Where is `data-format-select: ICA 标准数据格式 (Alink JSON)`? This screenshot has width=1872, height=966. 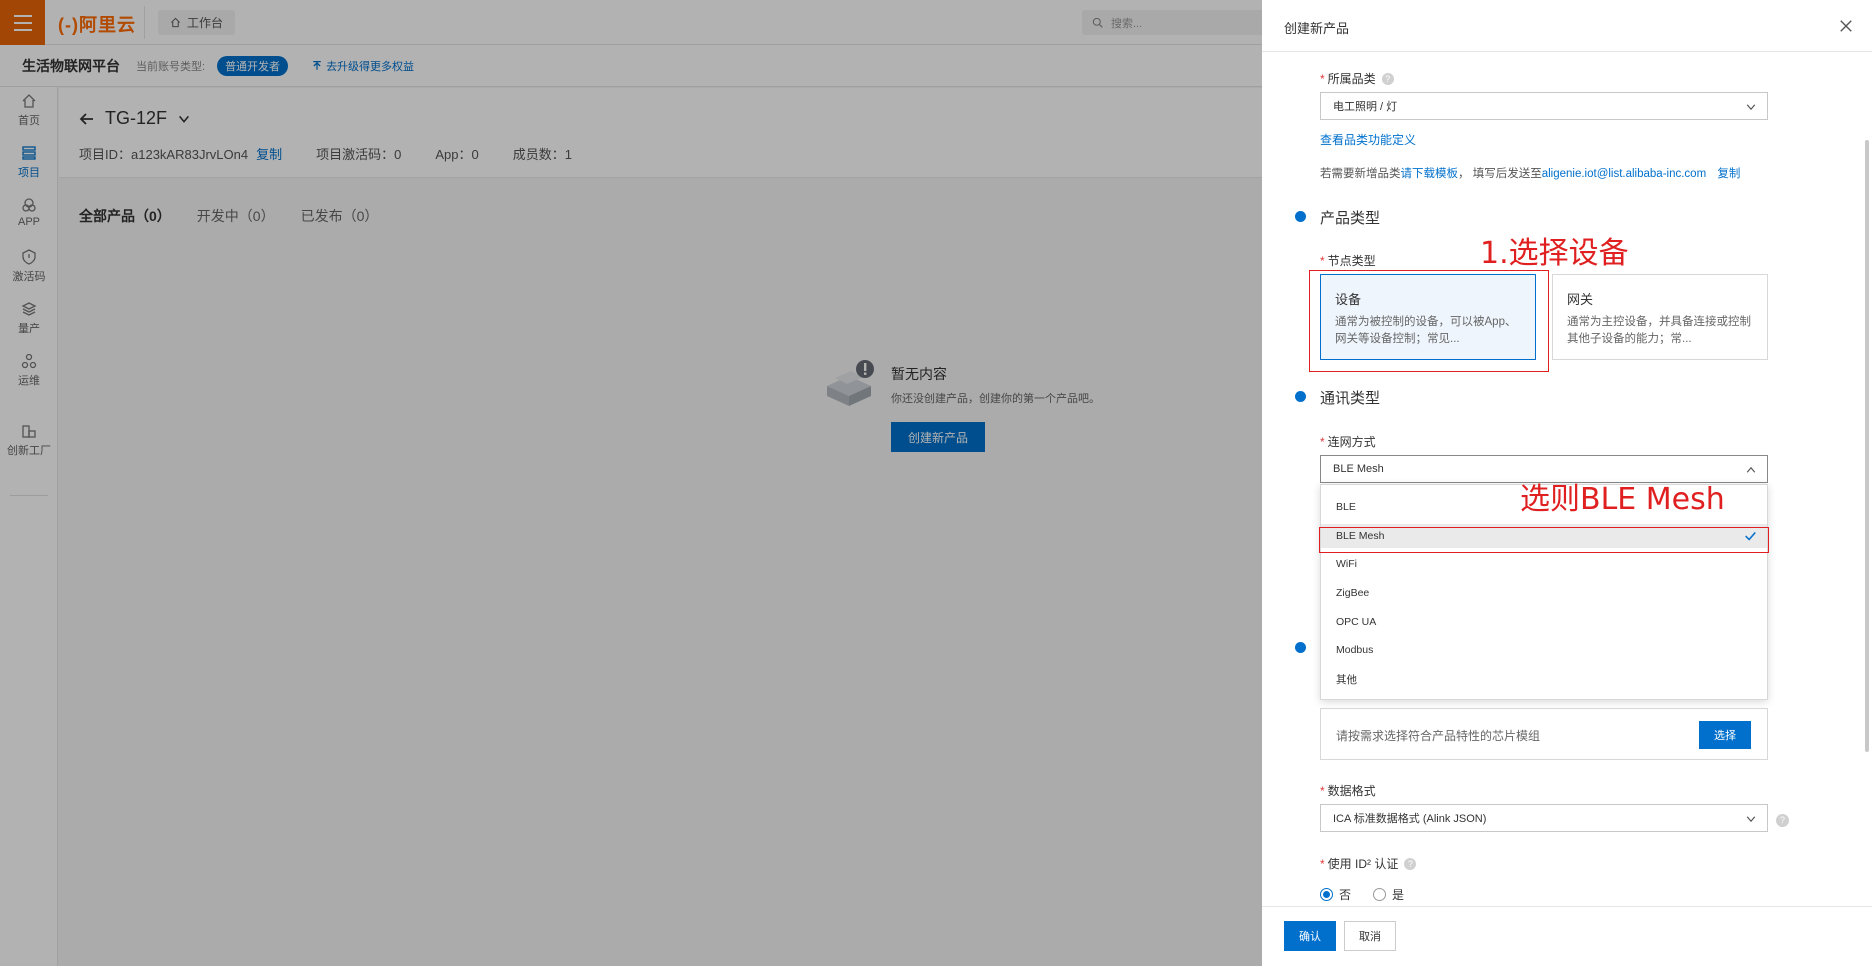
data-format-select: ICA 标准数据格式 (Alink JSON) is located at coordinates (1544, 818).